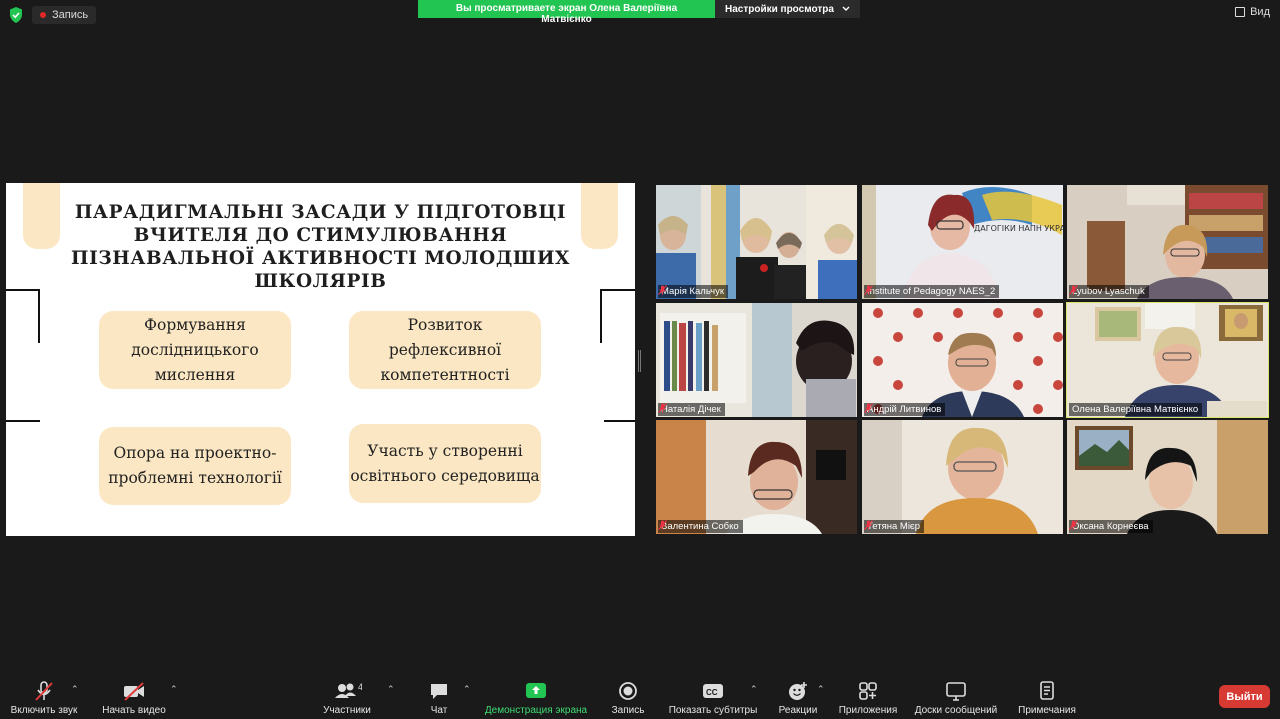  I want to click on split-resize-handle, so click(639, 361).